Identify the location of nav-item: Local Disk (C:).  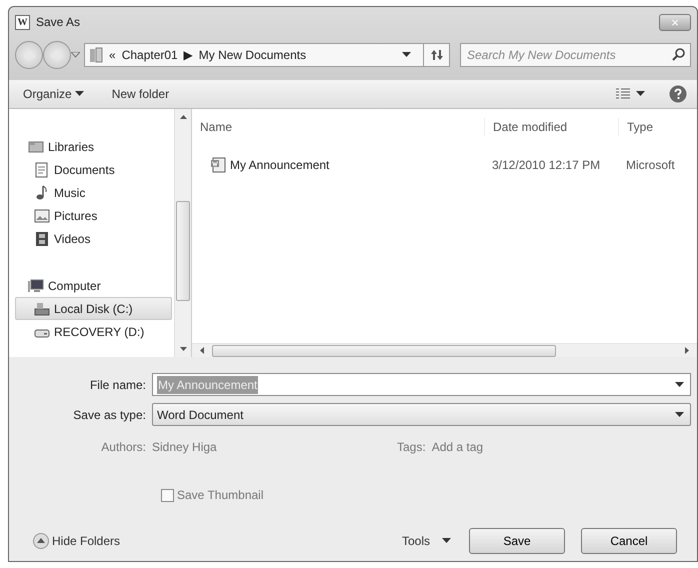
(93, 308).